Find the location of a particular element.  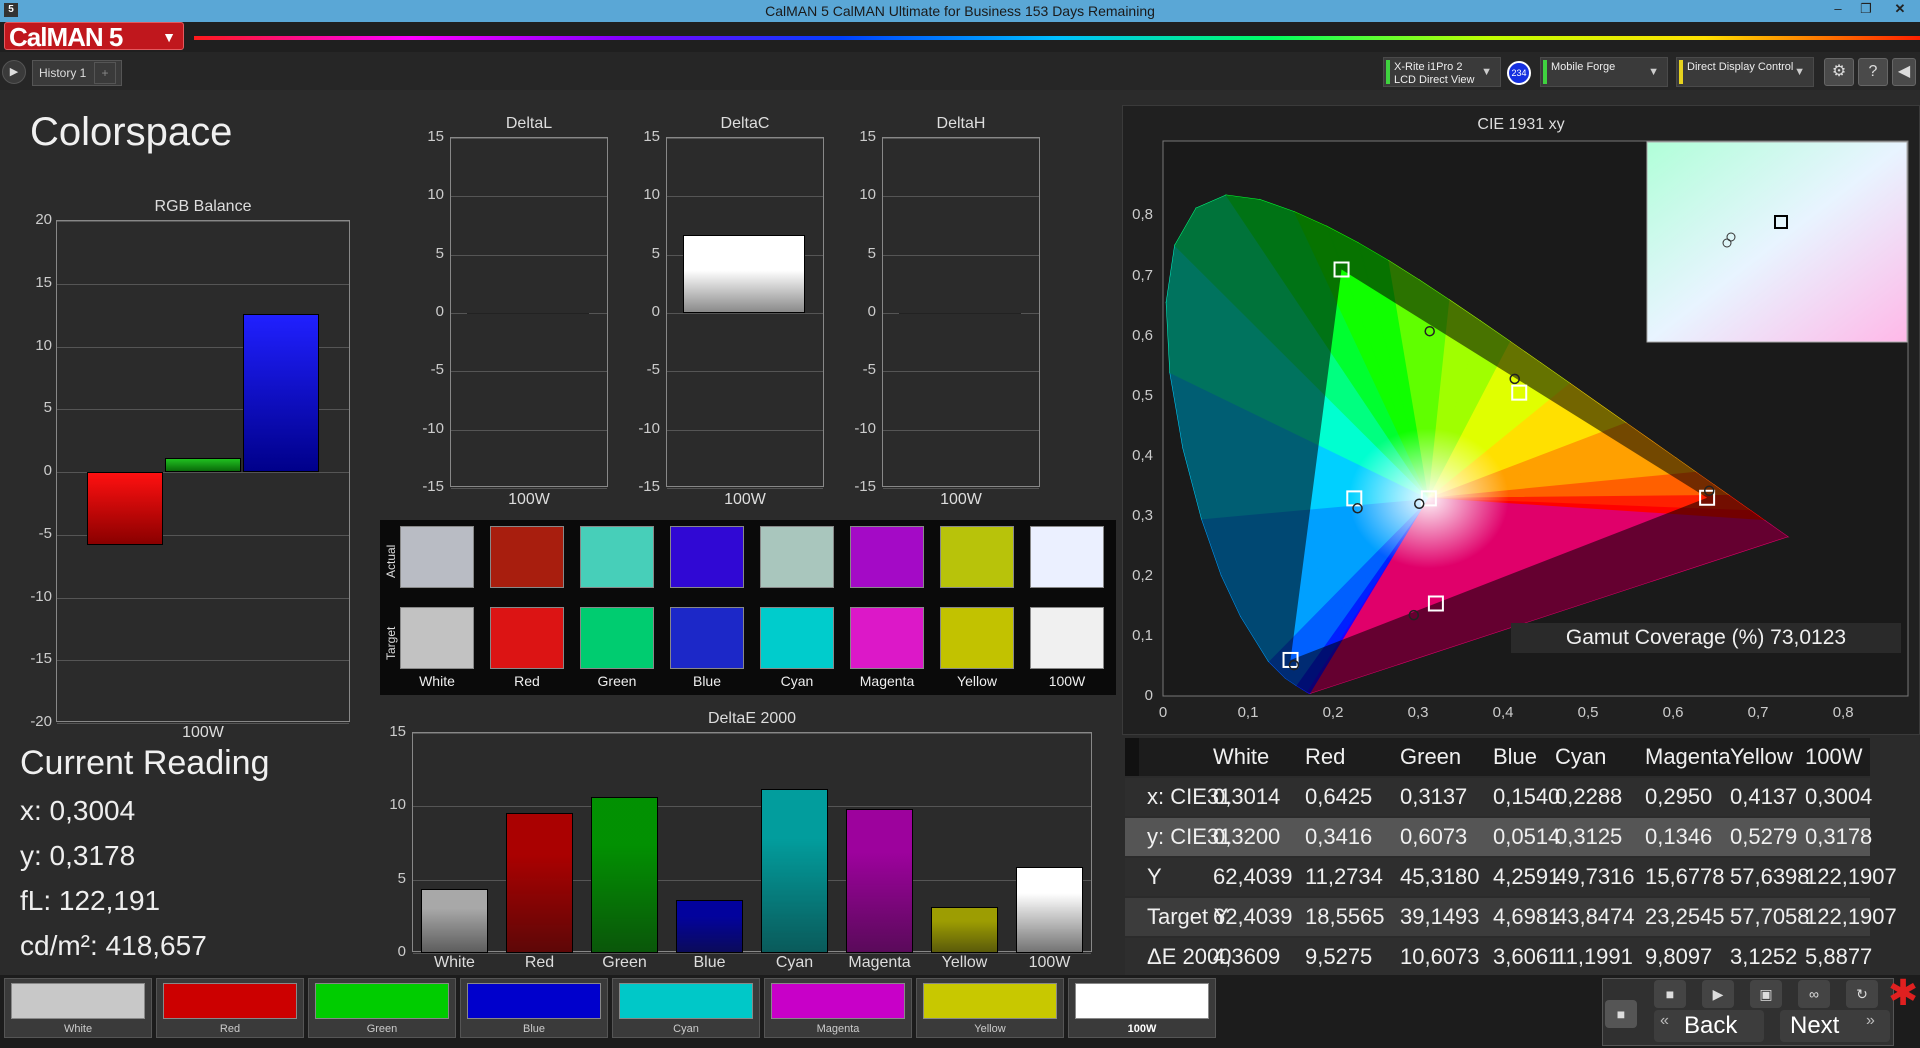

rgb-ytick: -15 is located at coordinates (41, 659).